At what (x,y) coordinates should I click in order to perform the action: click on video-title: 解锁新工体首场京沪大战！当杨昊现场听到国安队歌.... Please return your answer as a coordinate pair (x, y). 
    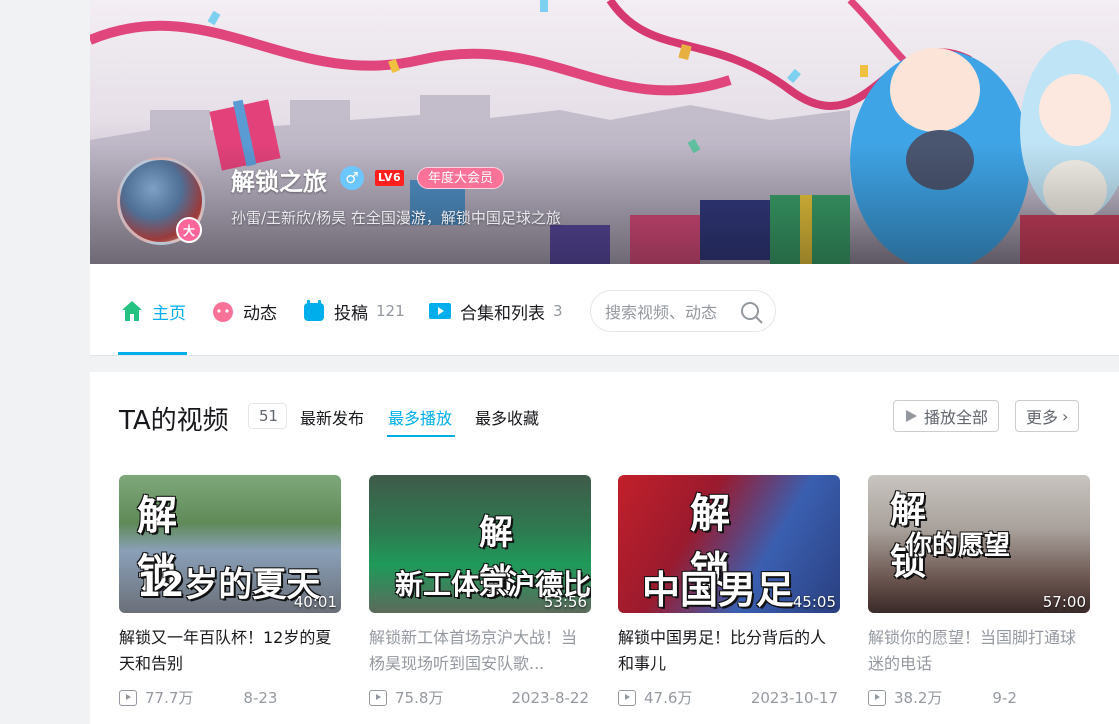
    Looking at the image, I should click on (480, 651).